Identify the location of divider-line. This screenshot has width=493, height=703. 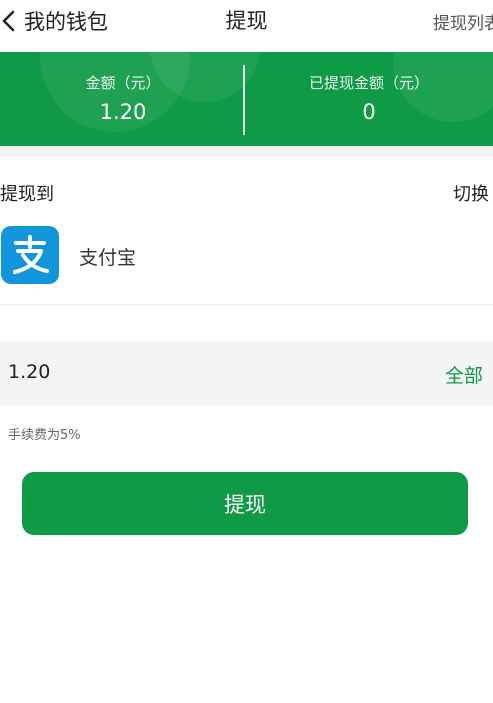
(246, 304).